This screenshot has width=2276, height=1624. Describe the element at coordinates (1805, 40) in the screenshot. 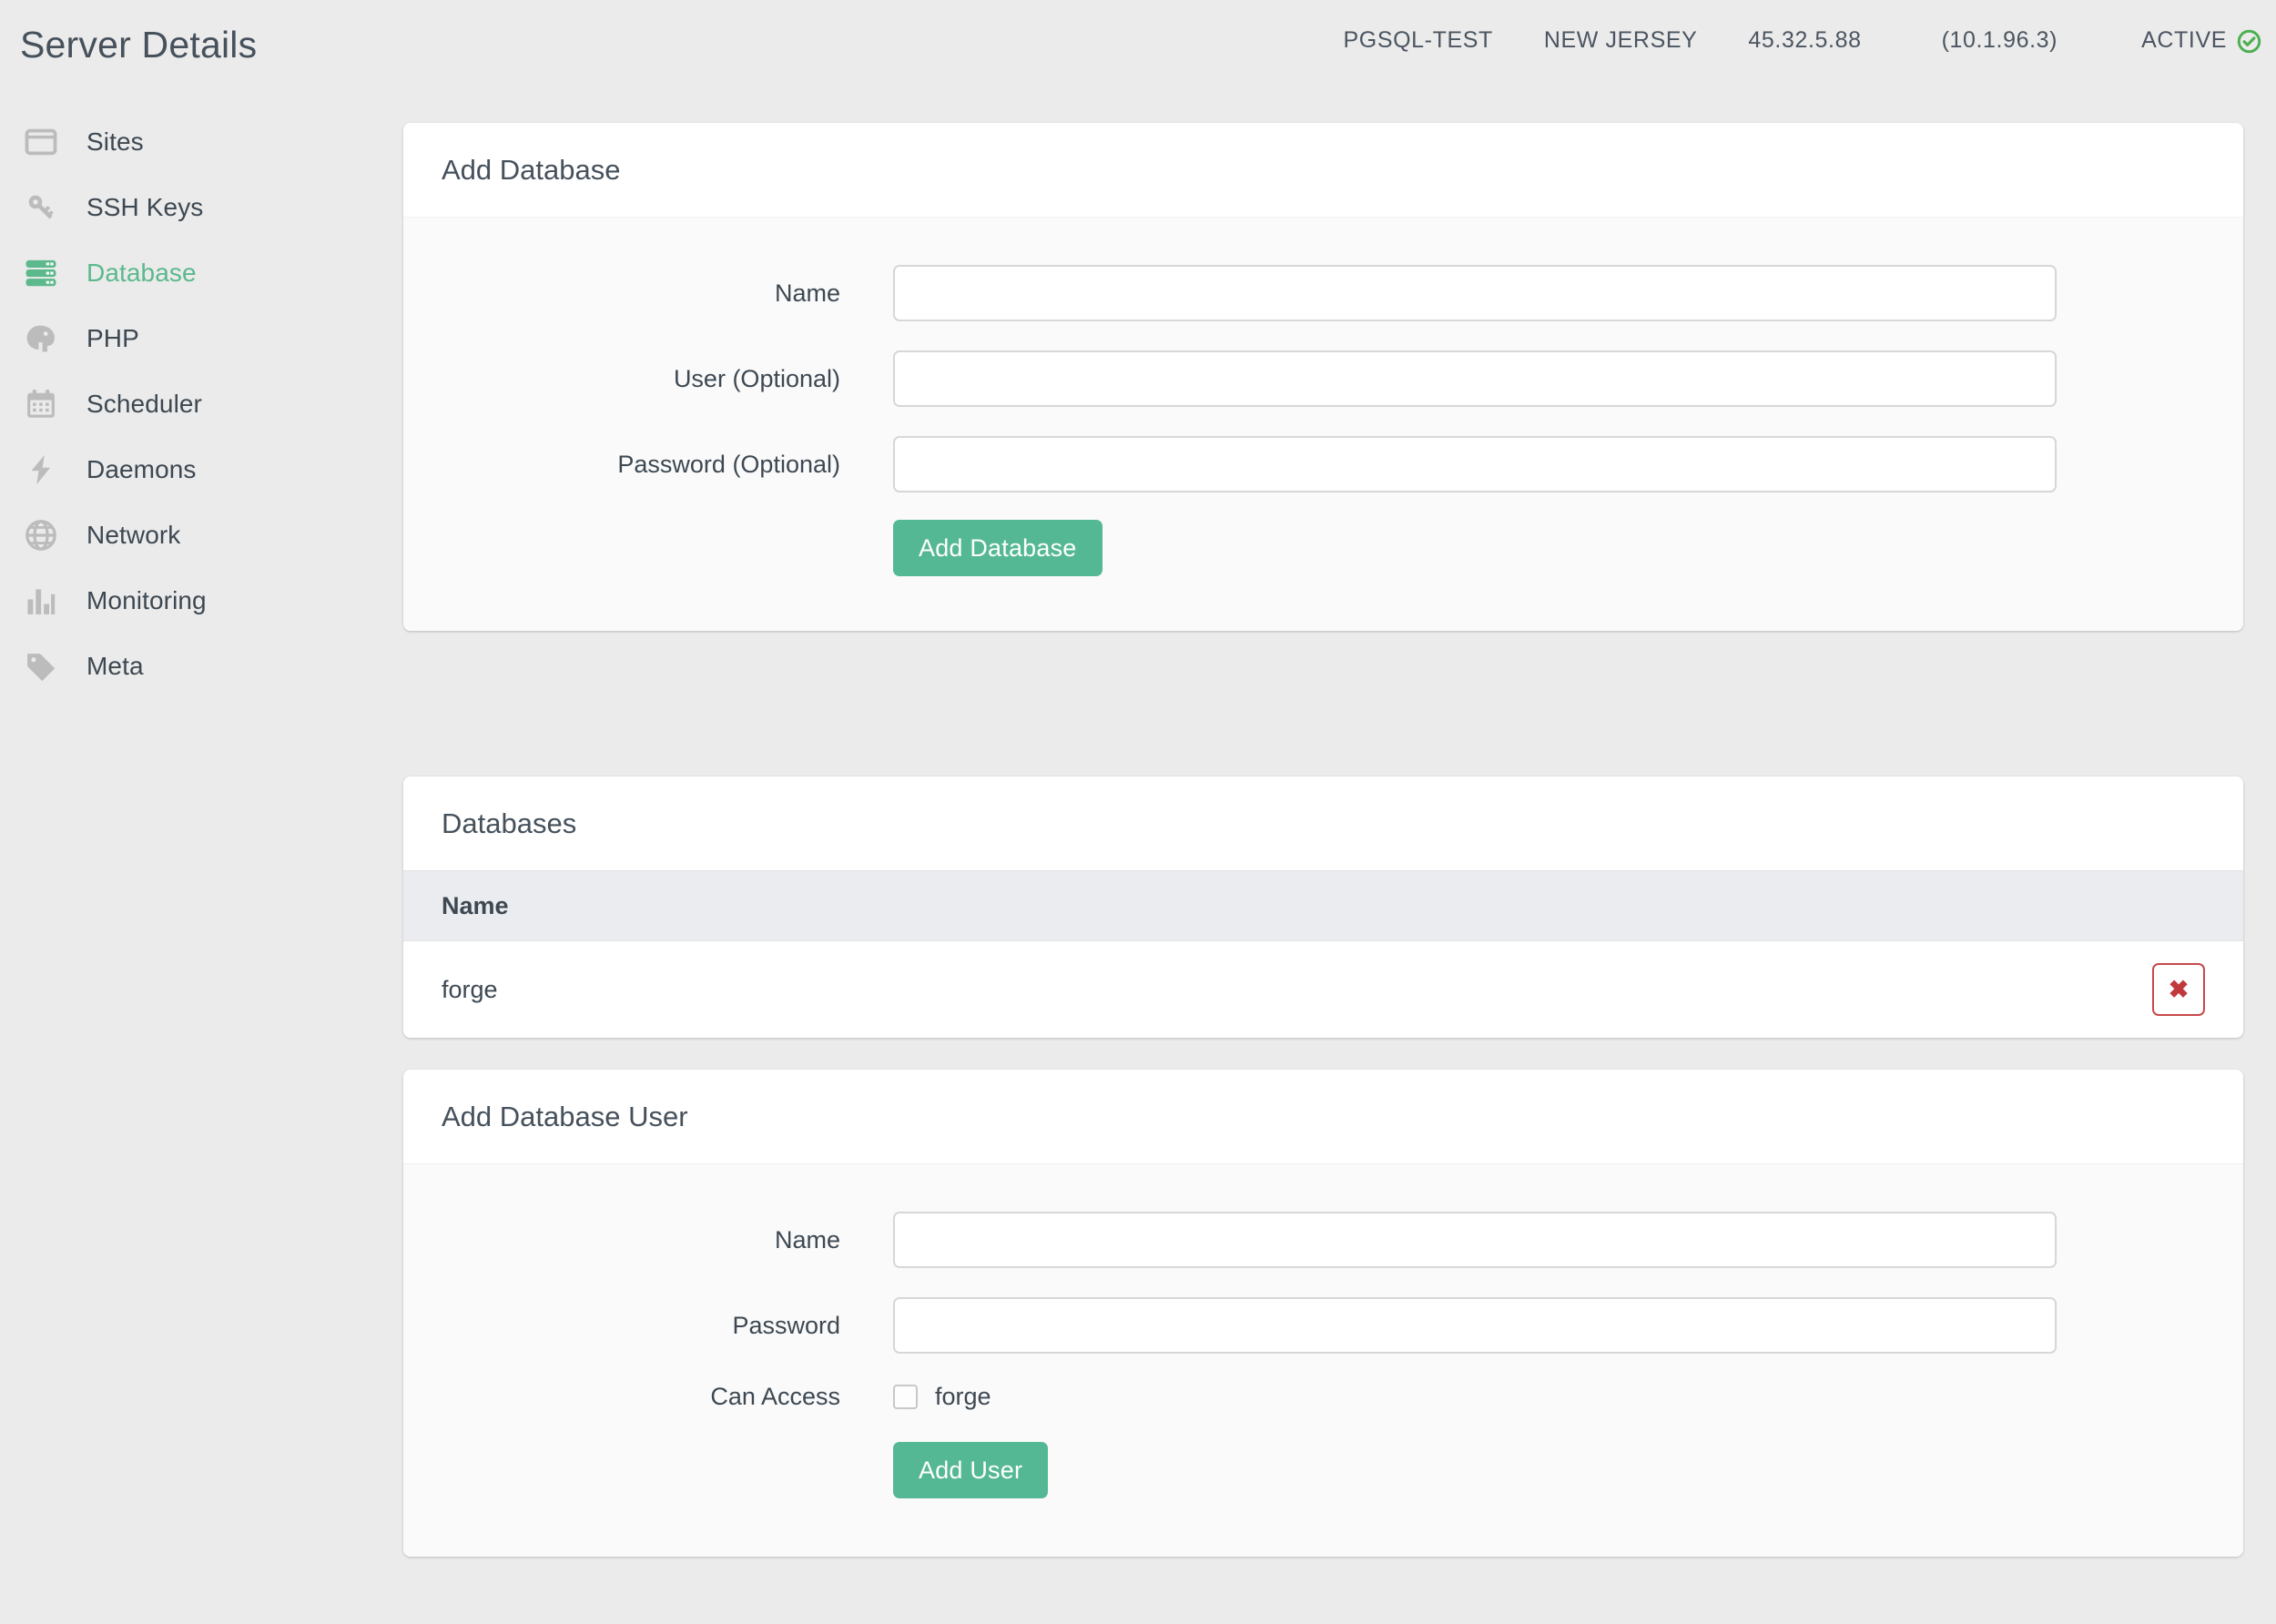

I see `server-public-ip: 45.32.5.88` at that location.